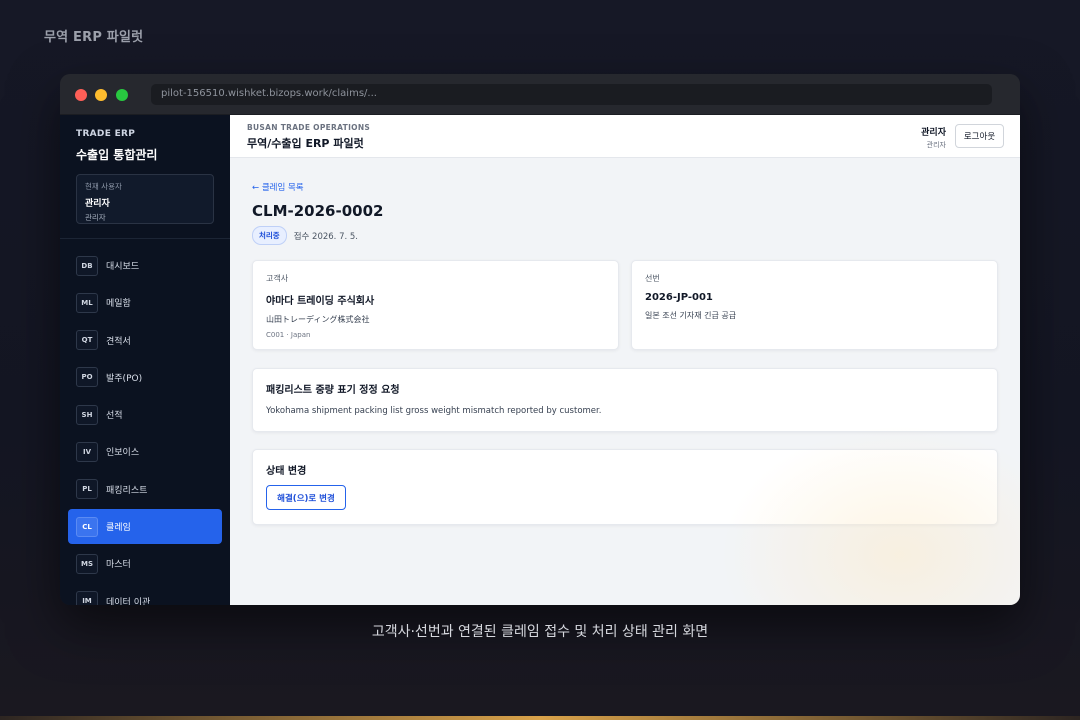  I want to click on sidebar-item-label: 패킹리스트, so click(127, 490).